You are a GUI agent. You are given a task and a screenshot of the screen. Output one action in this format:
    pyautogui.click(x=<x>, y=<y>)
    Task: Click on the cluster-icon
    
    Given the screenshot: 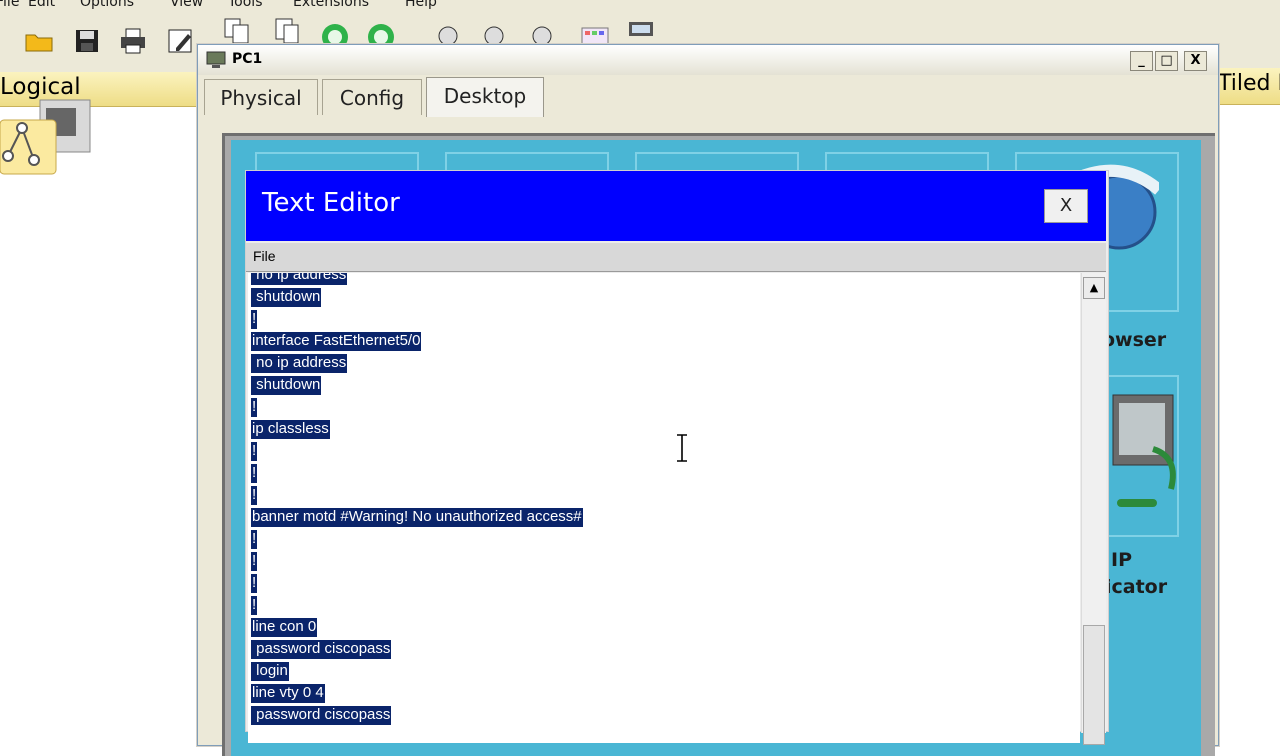 What is the action you would take?
    pyautogui.click(x=46, y=137)
    